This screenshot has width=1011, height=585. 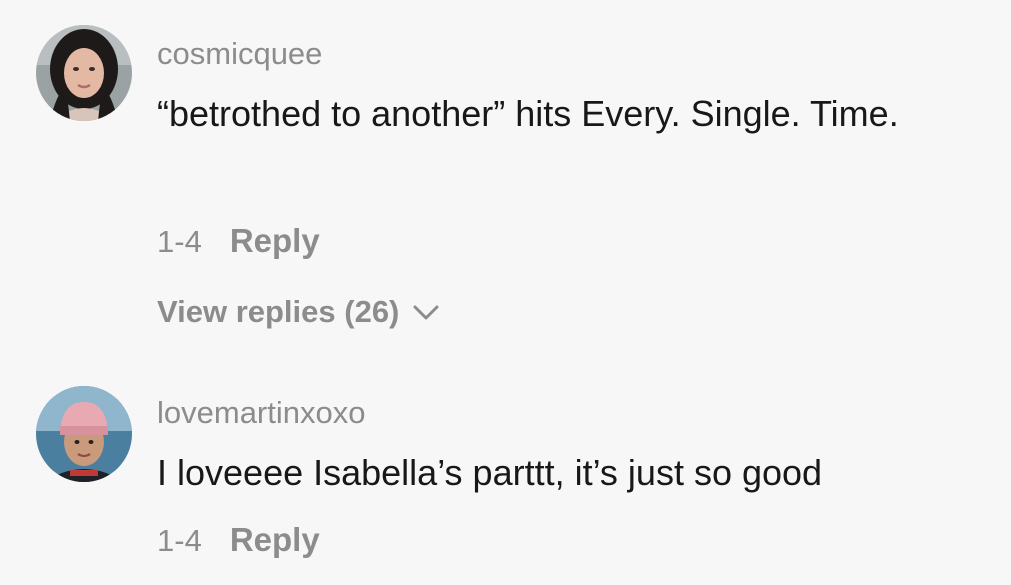 I want to click on avatar-person-icon, so click(x=84, y=434).